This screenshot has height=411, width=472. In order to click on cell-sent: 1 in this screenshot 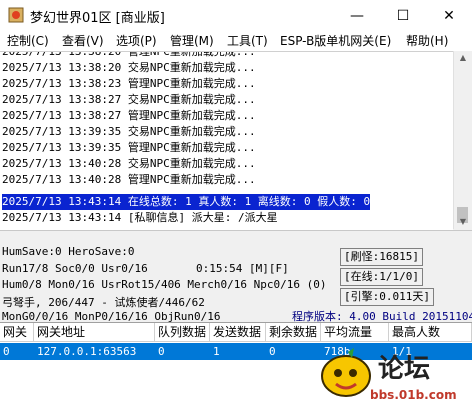, I will do `click(216, 351)`.